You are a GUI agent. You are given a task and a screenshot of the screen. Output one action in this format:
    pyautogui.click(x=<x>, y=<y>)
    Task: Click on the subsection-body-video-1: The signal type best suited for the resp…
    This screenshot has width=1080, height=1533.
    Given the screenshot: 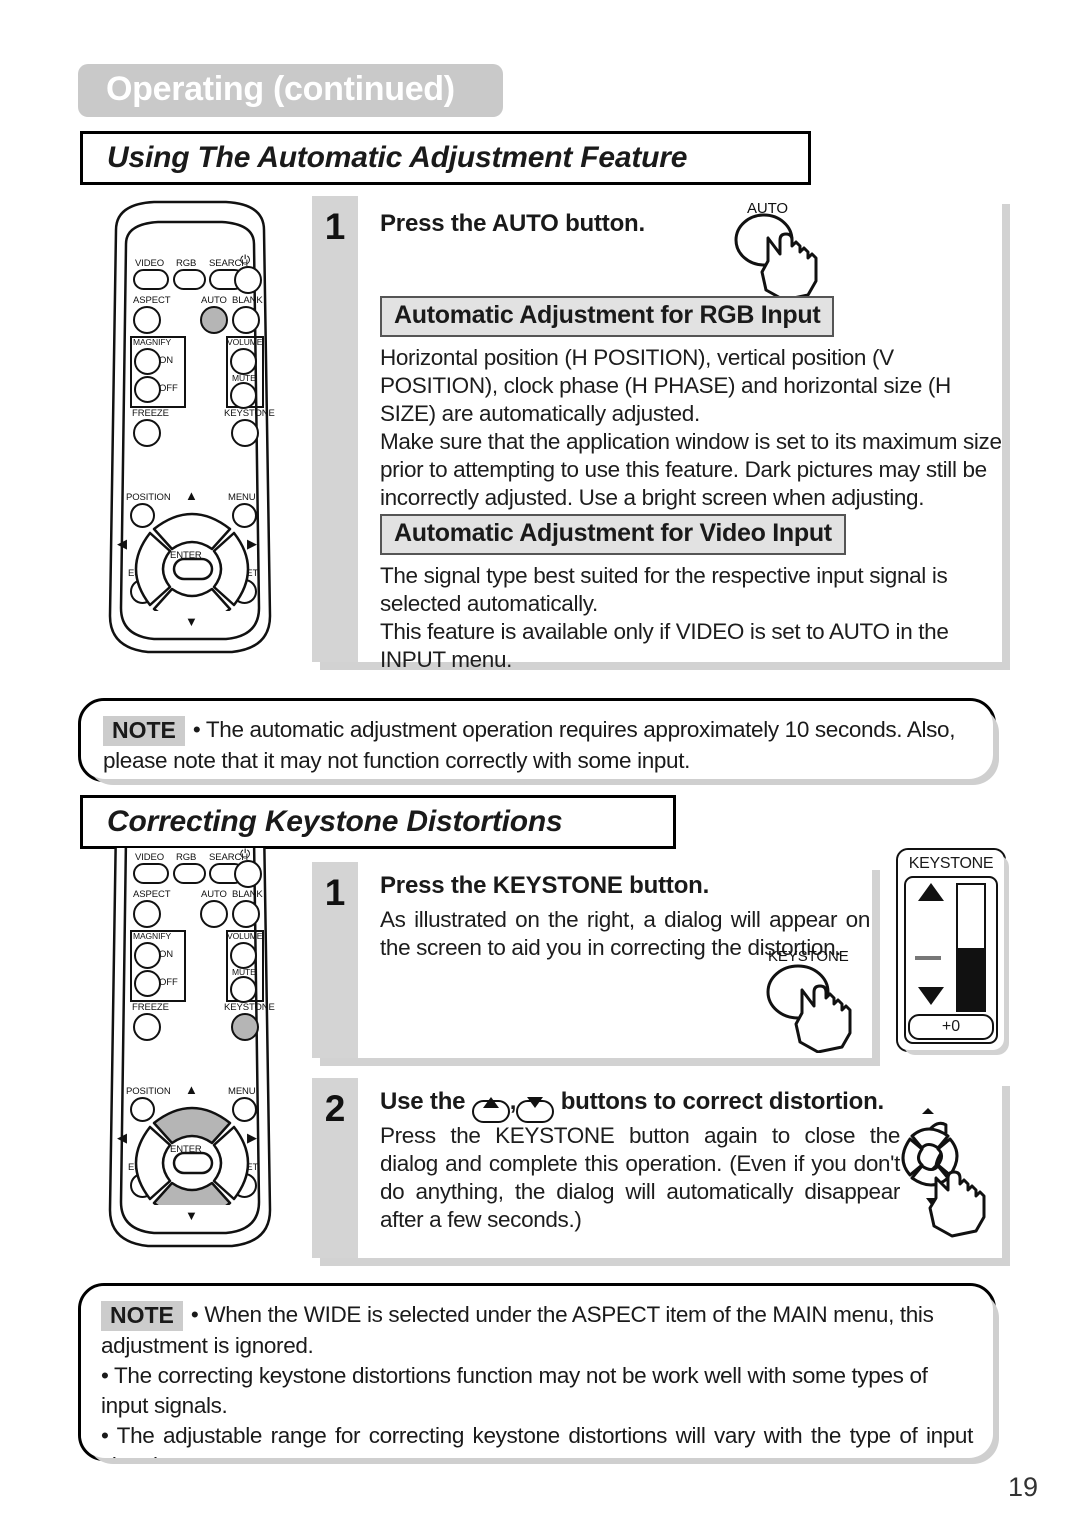 What is the action you would take?
    pyautogui.click(x=664, y=589)
    